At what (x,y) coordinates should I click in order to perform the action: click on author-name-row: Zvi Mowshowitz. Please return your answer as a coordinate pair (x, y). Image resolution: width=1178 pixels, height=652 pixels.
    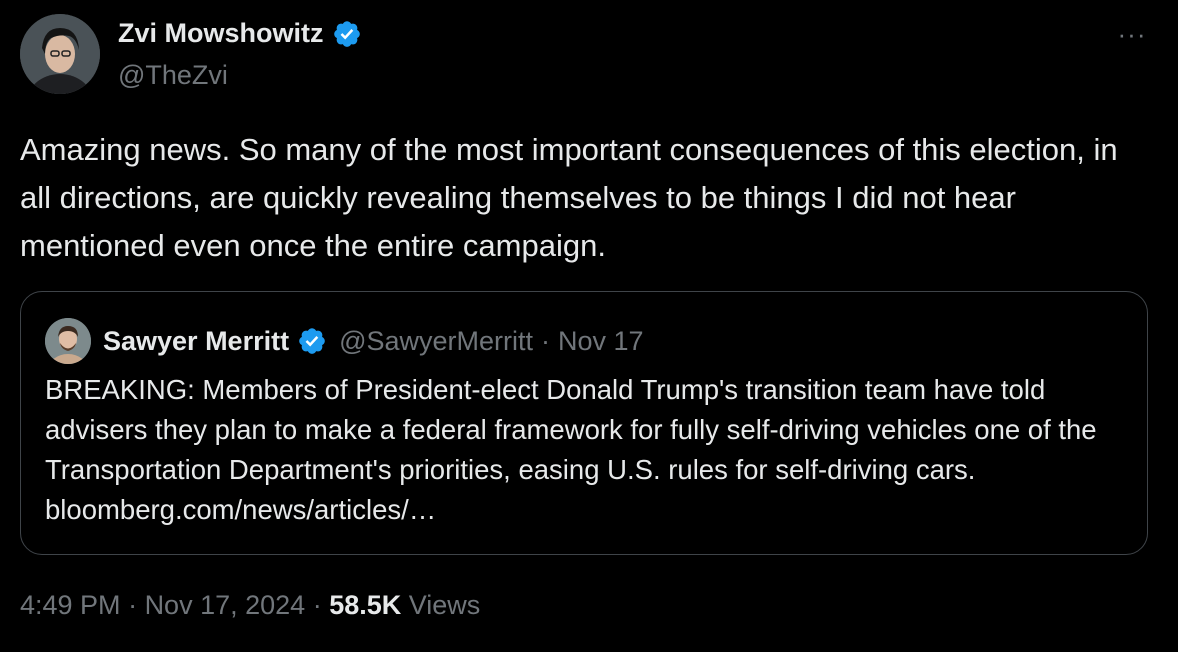
    Looking at the image, I should click on (240, 33).